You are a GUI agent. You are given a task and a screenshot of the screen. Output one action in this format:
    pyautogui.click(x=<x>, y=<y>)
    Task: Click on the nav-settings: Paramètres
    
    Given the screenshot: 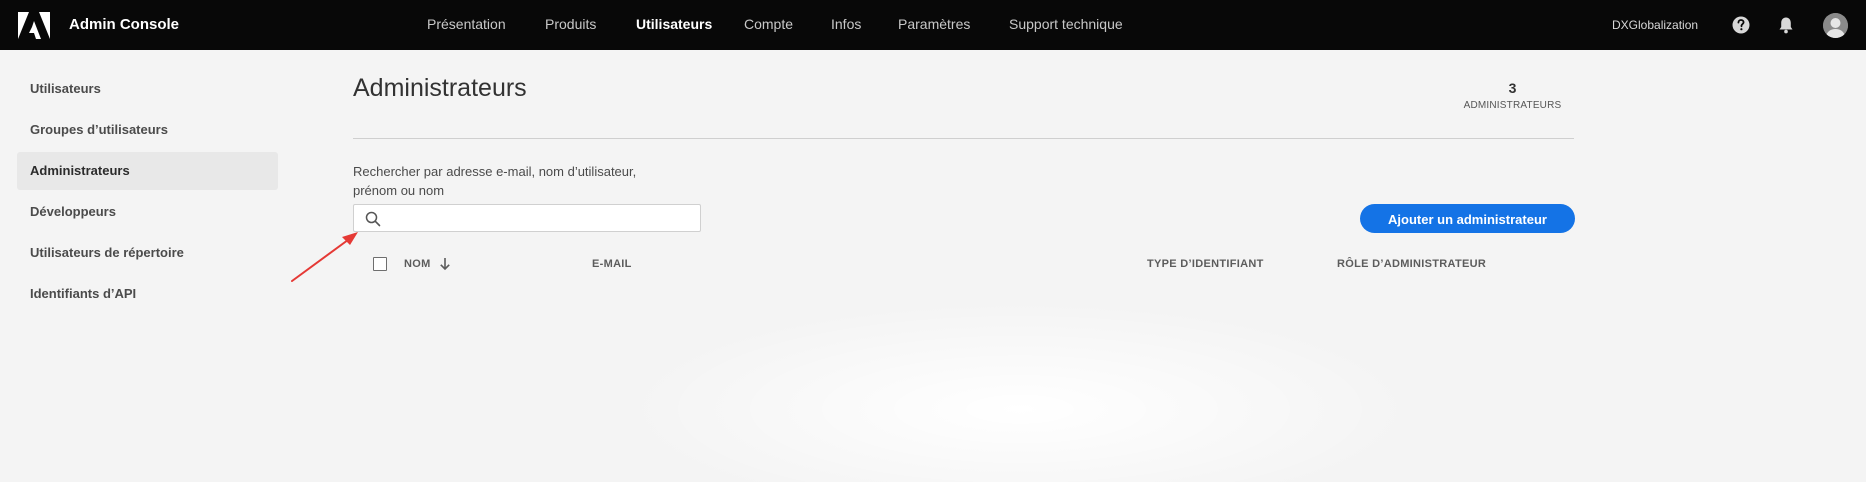 What is the action you would take?
    pyautogui.click(x=934, y=24)
    